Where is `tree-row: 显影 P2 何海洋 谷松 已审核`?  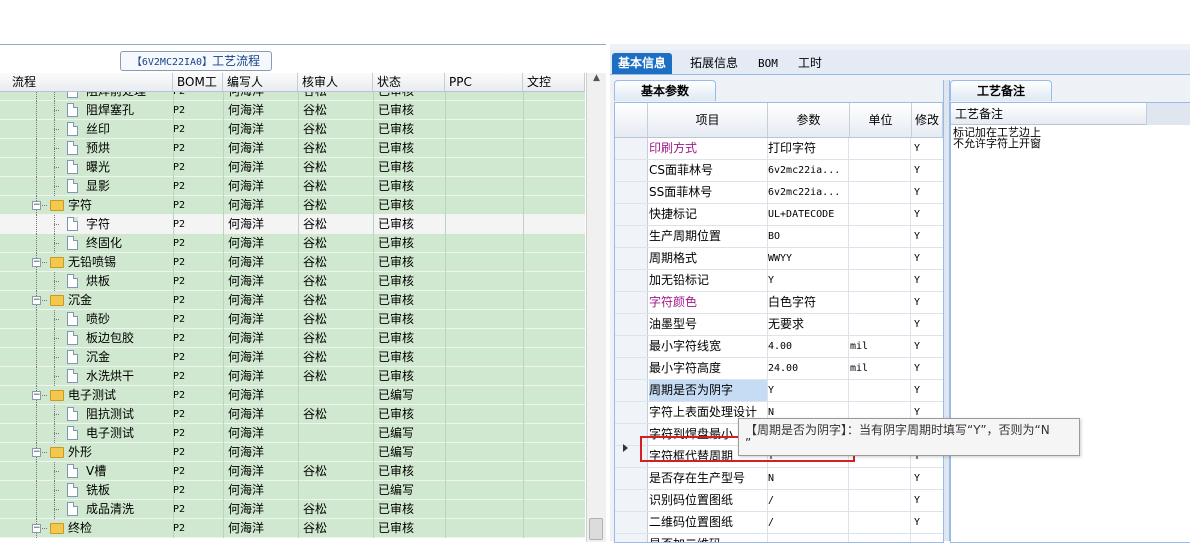 tree-row: 显影 P2 何海洋 谷松 已审核 is located at coordinates (292, 186).